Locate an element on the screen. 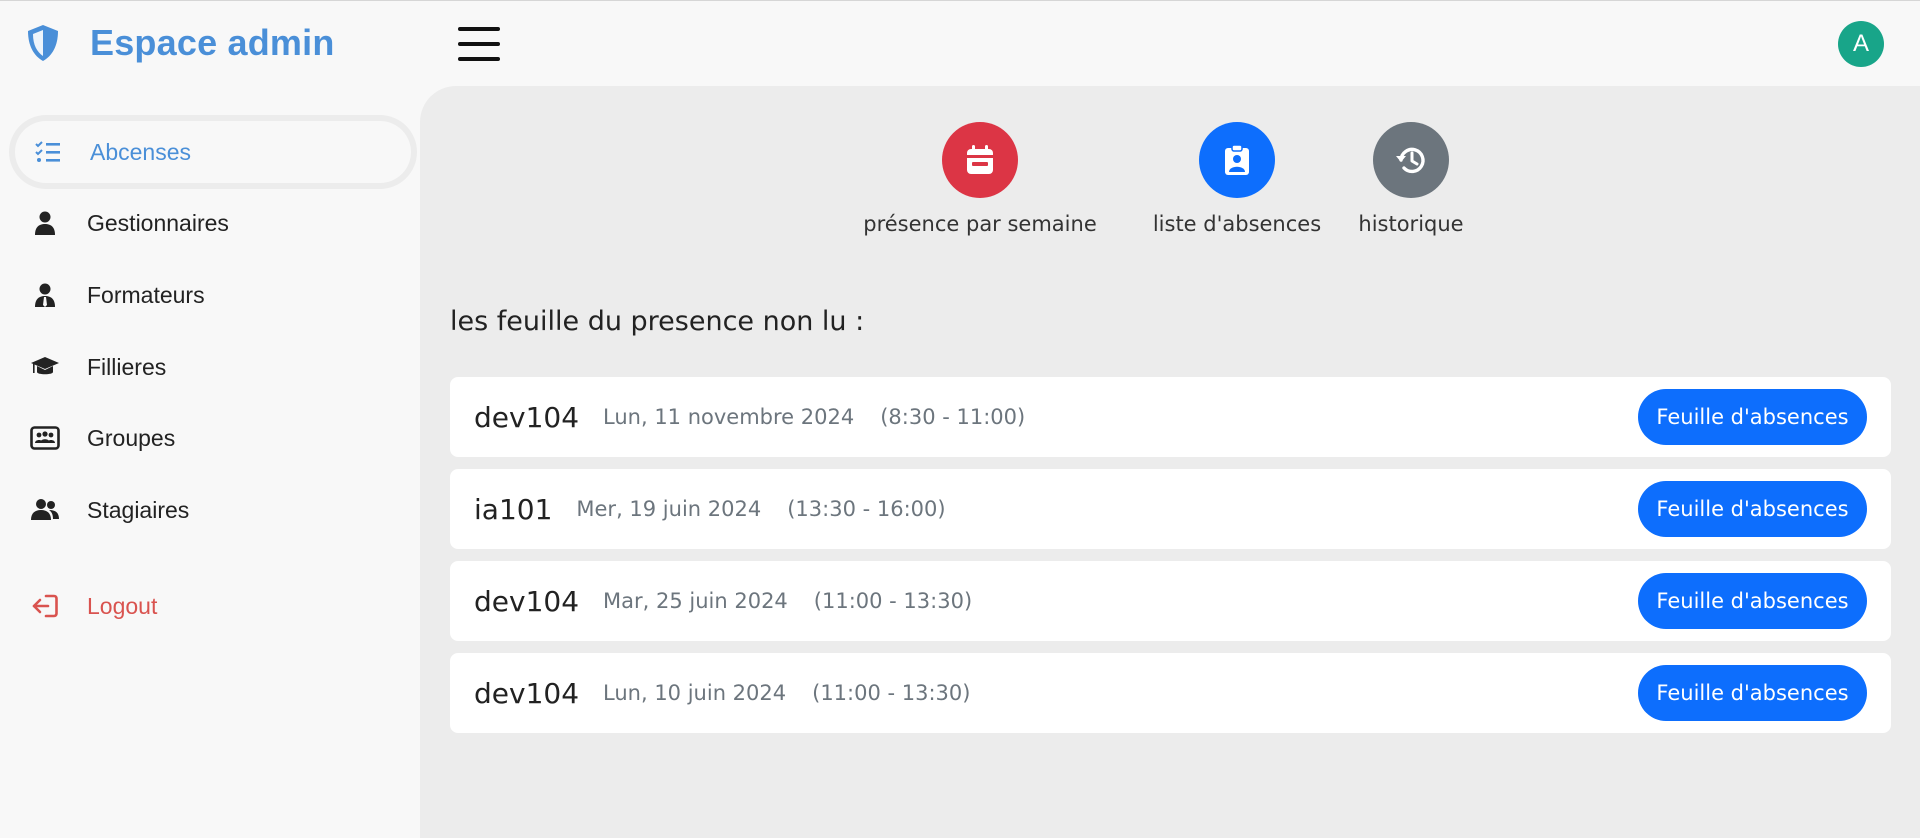 This screenshot has width=1920, height=838. id-card-group-icon is located at coordinates (45, 438).